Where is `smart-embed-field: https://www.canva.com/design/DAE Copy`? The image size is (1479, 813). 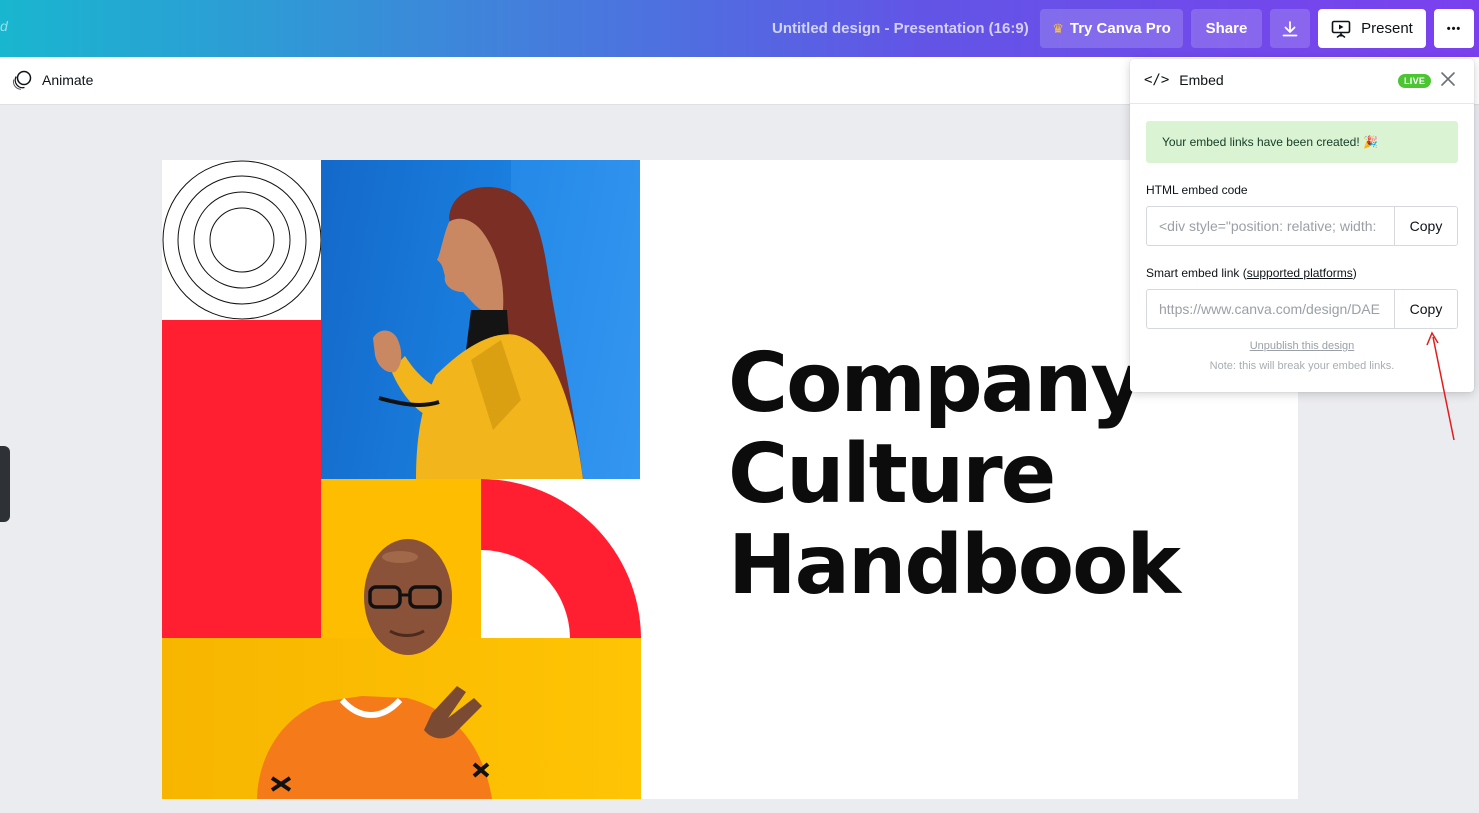 smart-embed-field: https://www.canva.com/design/DAE Copy is located at coordinates (1302, 309).